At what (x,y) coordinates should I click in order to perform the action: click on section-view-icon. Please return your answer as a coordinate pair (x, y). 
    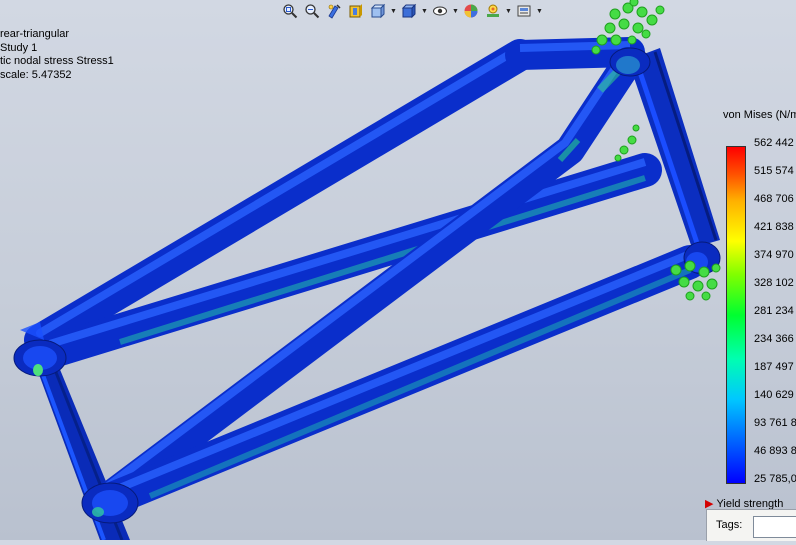
    Looking at the image, I should click on (356, 11).